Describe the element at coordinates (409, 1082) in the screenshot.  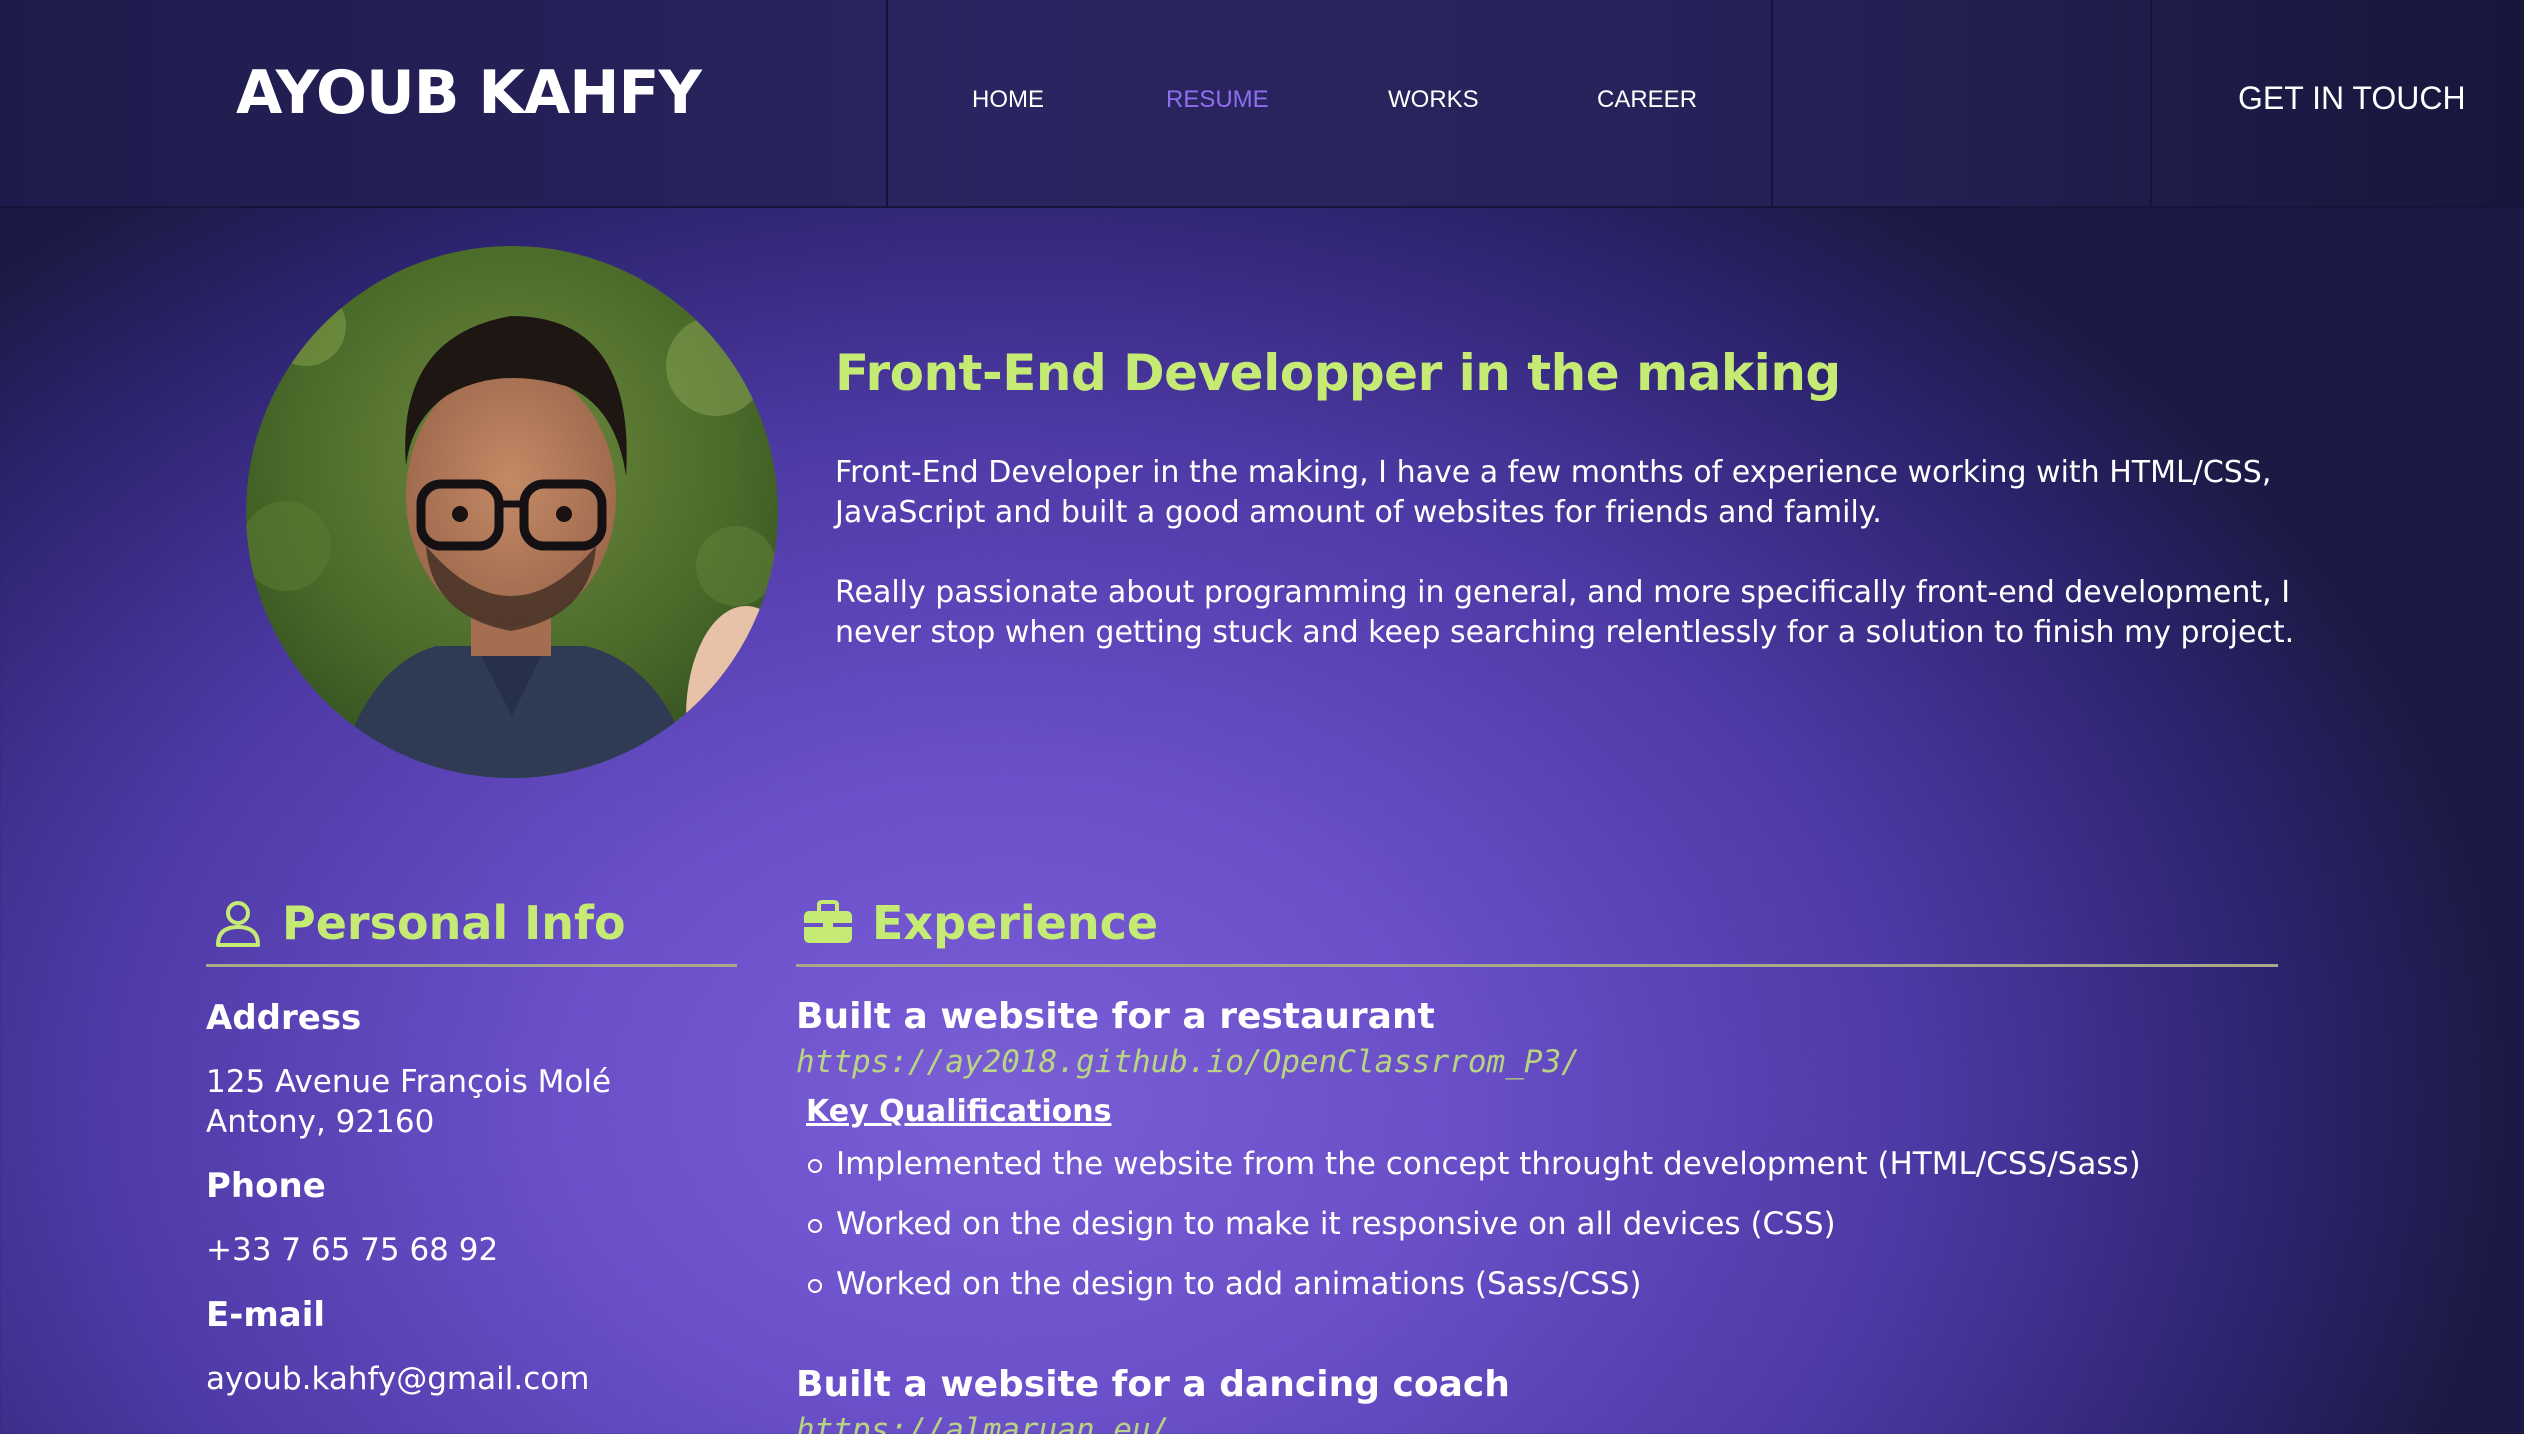
I see `address-line: 125 Avenue François Molé` at that location.